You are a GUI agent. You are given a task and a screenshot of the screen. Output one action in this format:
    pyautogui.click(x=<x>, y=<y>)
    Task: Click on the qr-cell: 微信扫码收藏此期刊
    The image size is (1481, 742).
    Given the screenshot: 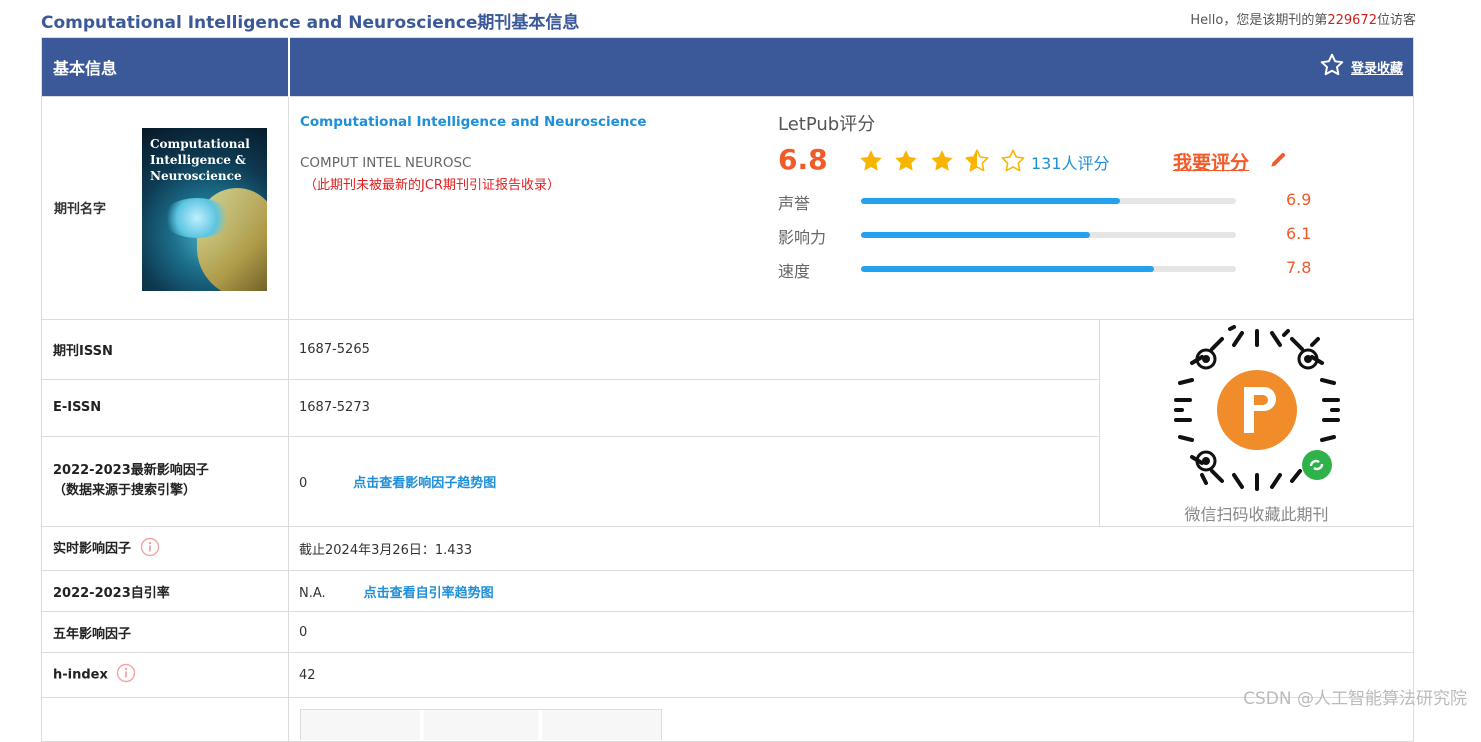 What is the action you would take?
    pyautogui.click(x=1256, y=423)
    